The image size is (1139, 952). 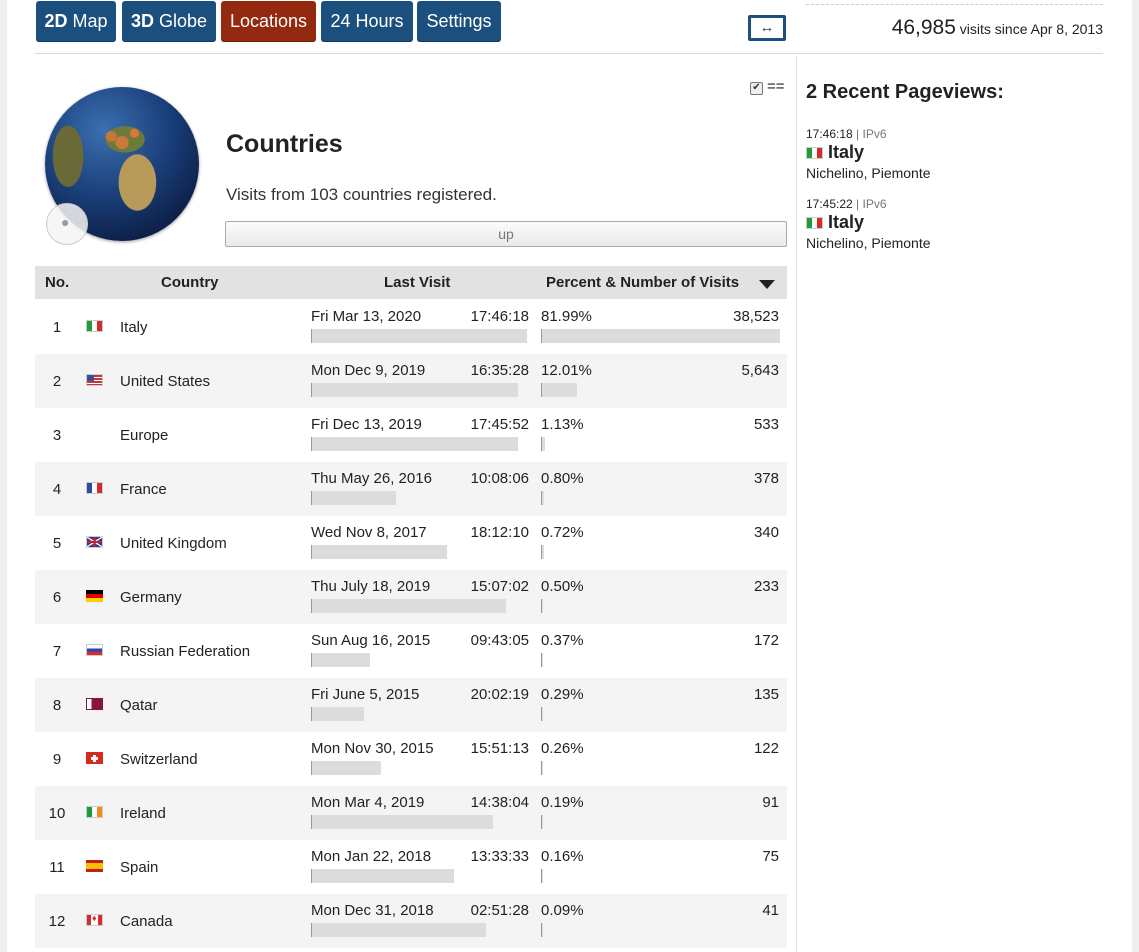 What do you see at coordinates (371, 856) in the screenshot?
I see `last-visit-date: Mon Jan 22, 2018` at bounding box center [371, 856].